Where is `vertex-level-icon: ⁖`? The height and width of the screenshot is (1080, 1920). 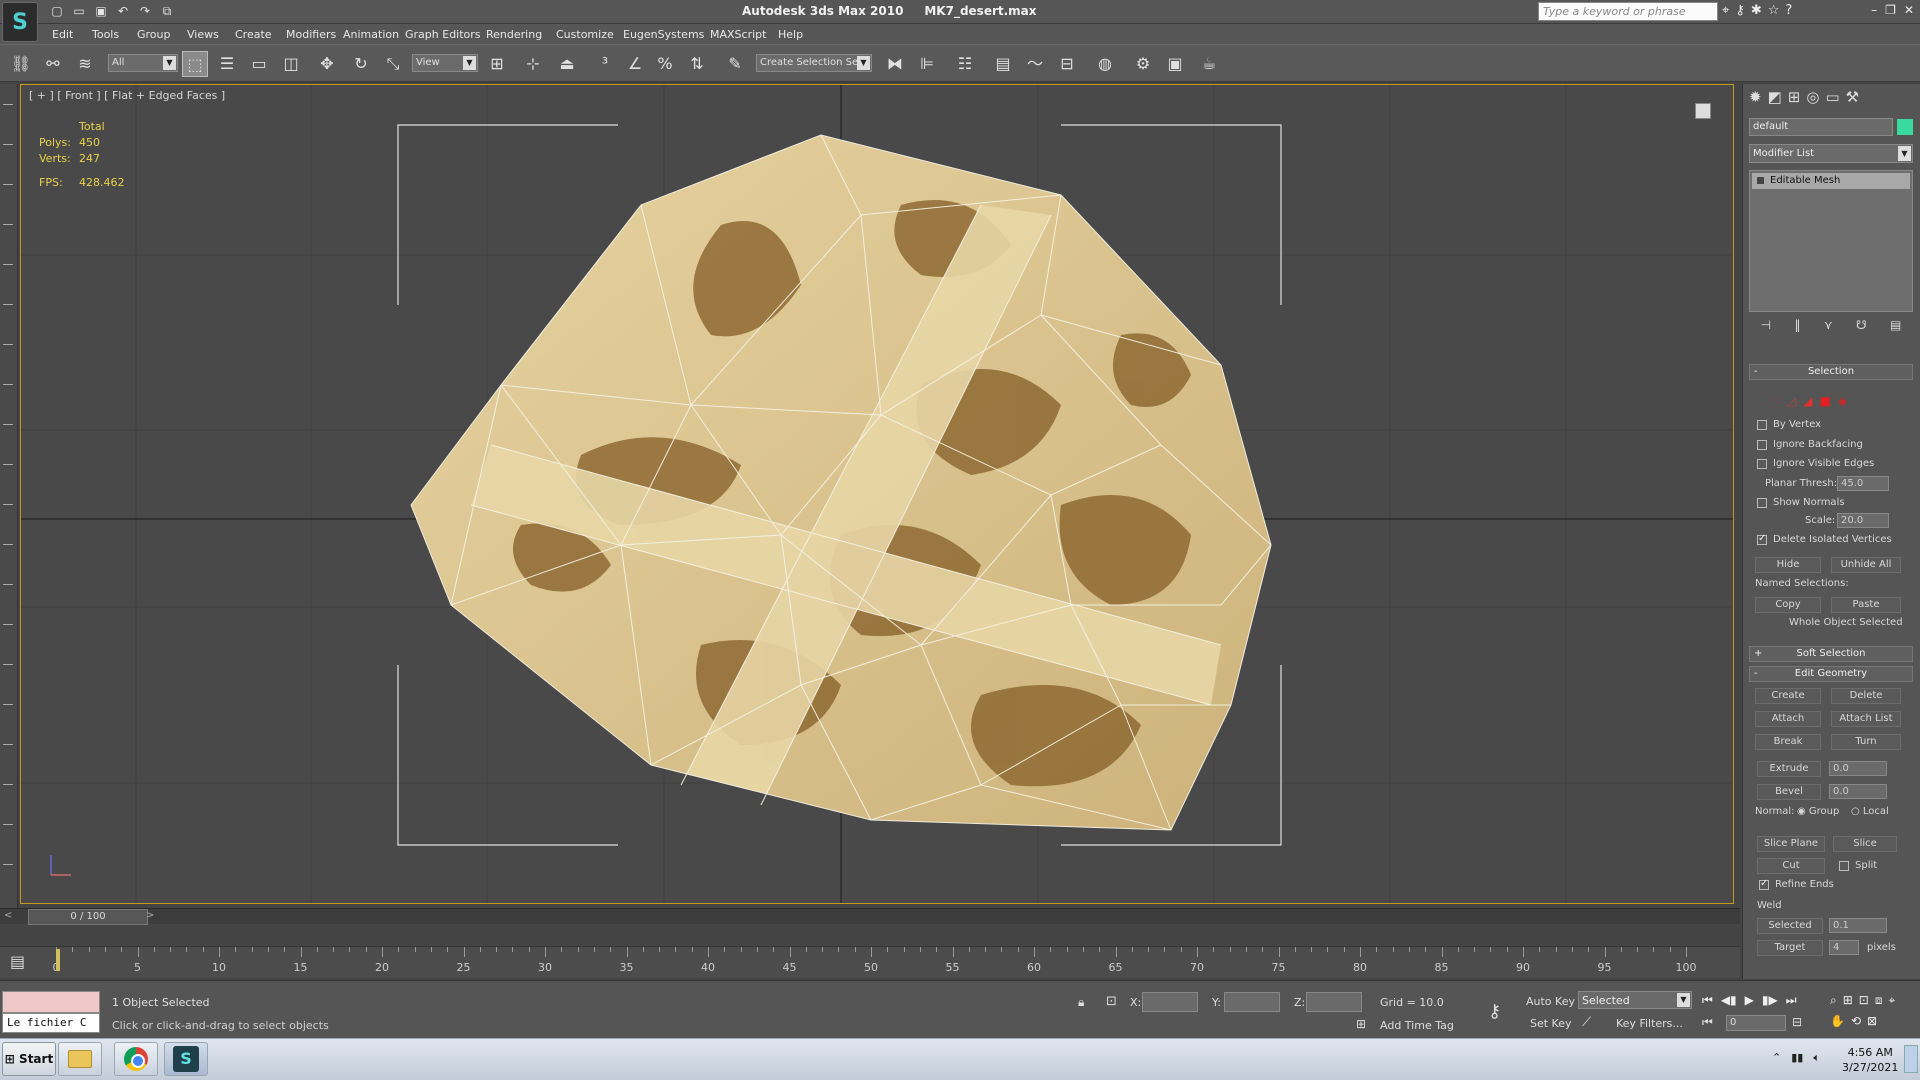 vertex-level-icon: ⁖ is located at coordinates (1776, 401).